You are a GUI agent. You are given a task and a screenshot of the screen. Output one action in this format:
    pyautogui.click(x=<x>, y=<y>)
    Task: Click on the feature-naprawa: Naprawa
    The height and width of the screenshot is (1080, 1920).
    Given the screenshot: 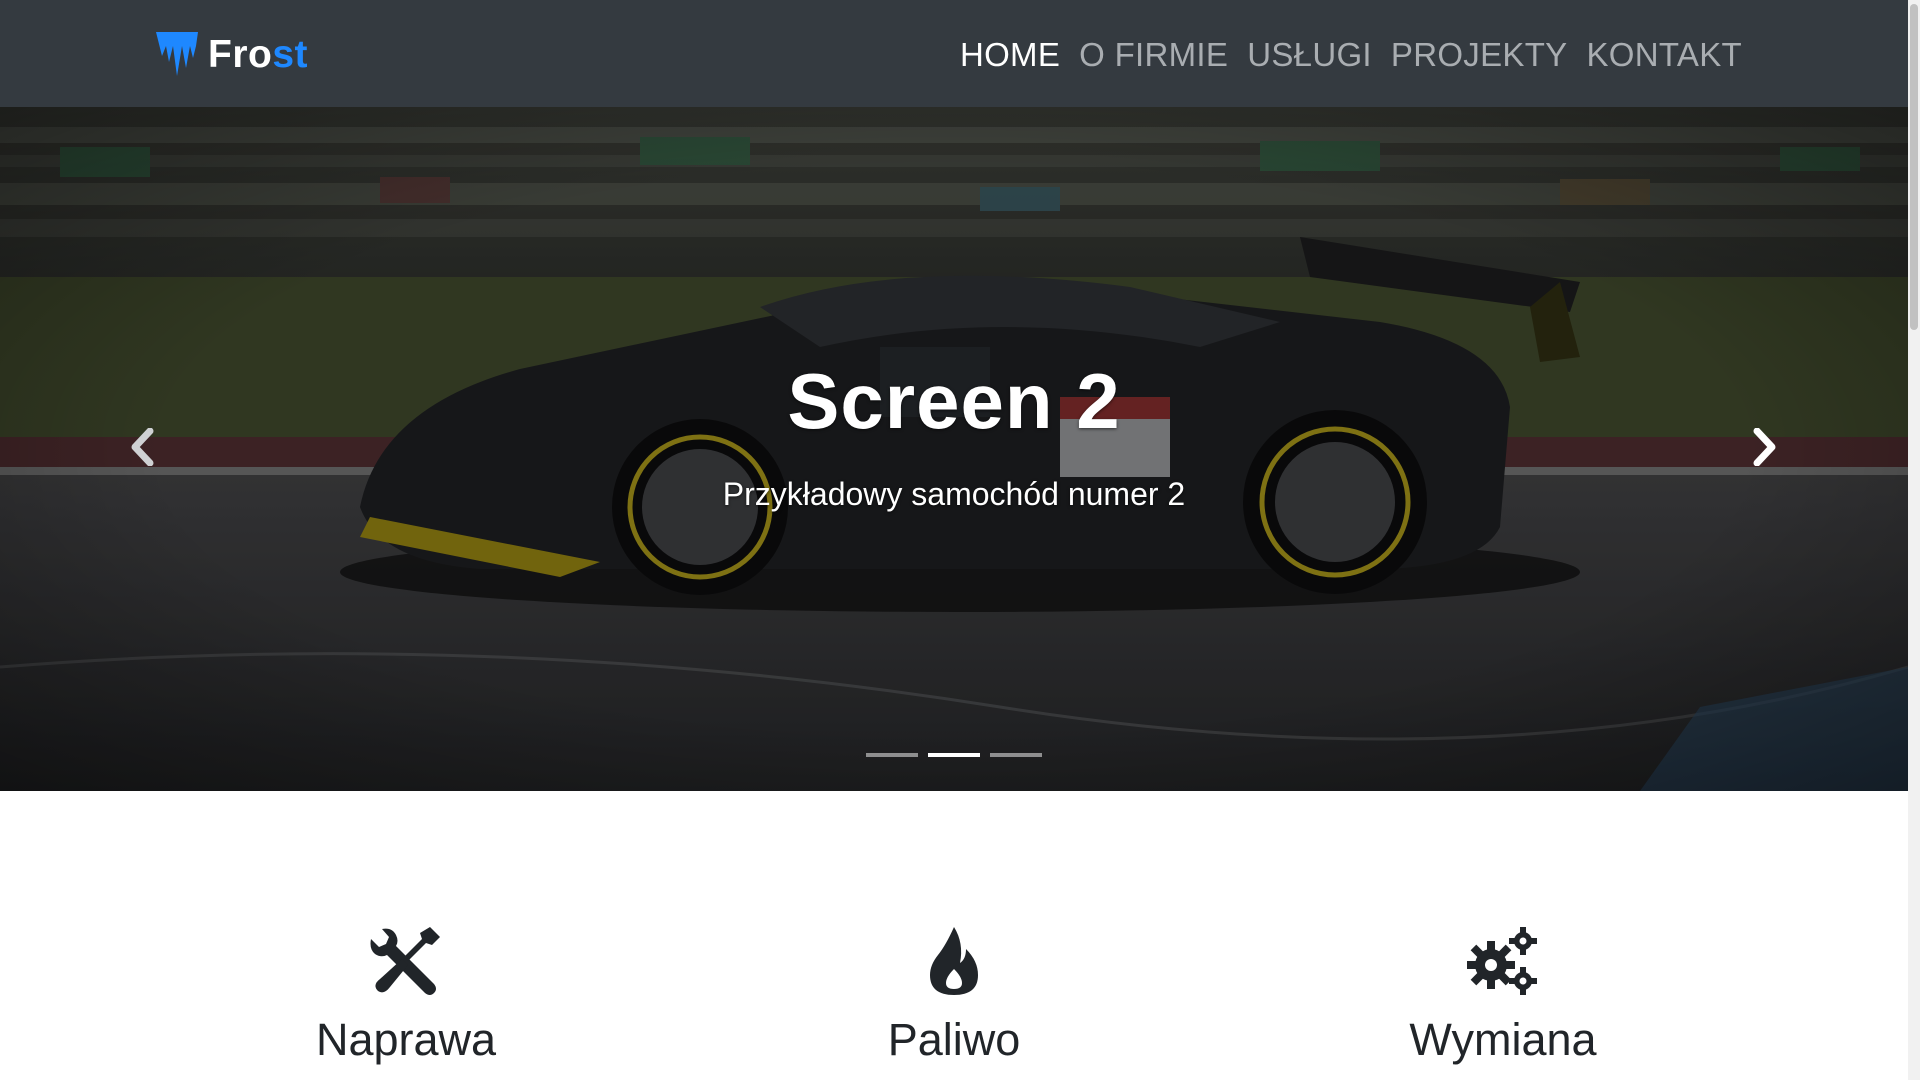 What is the action you would take?
    pyautogui.click(x=406, y=994)
    